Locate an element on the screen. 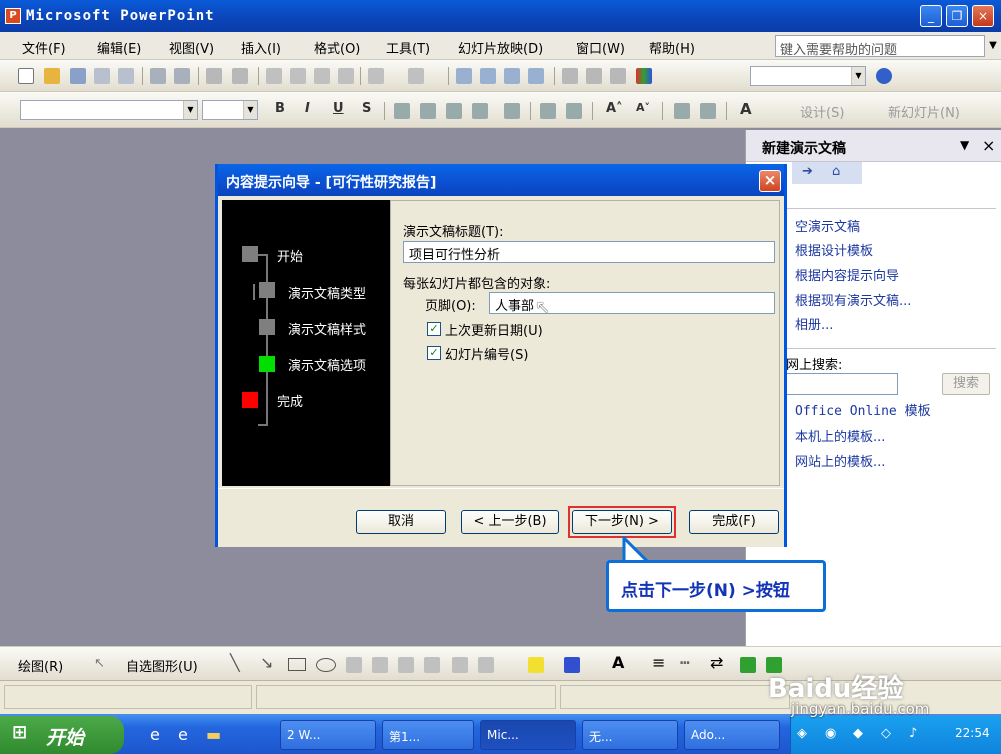 The height and width of the screenshot is (754, 1001). menu-slideshow: 幻灯片放映(D) is located at coordinates (500, 47).